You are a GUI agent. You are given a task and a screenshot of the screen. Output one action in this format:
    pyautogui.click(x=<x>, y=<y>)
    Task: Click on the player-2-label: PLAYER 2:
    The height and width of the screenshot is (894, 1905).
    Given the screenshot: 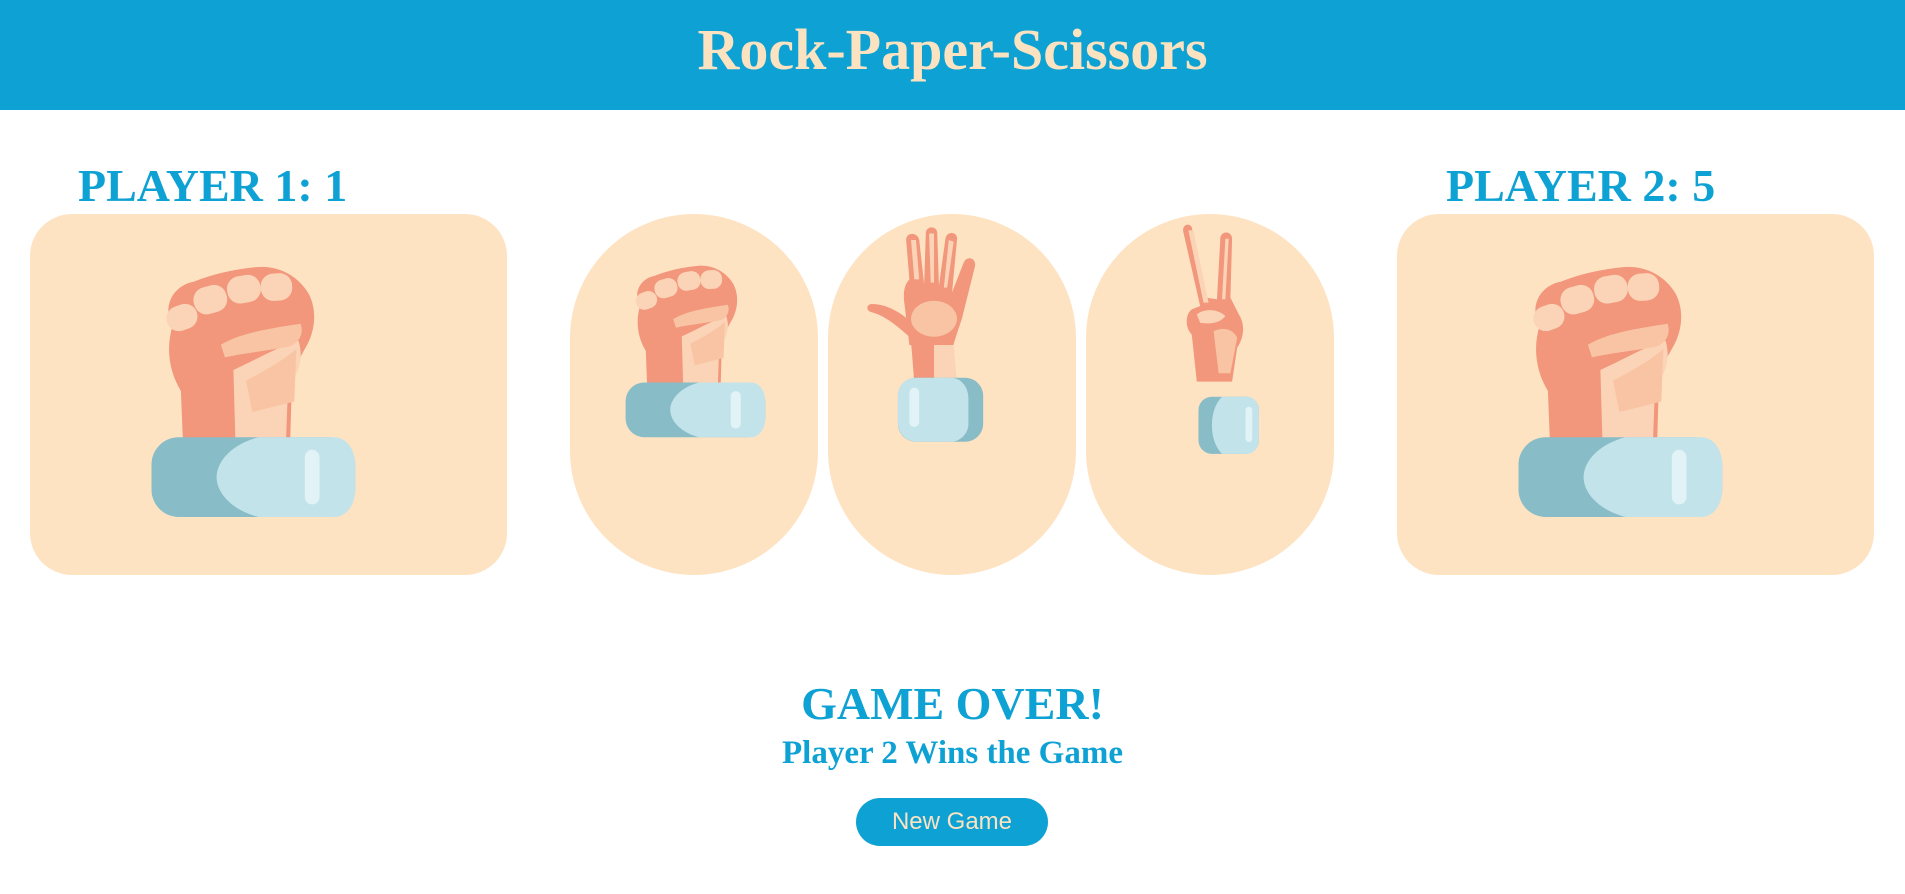 What is the action you would take?
    pyautogui.click(x=1563, y=185)
    